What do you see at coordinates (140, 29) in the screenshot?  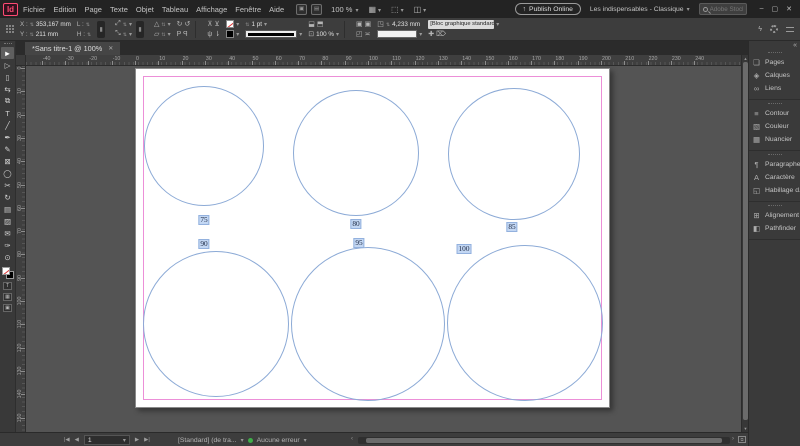 I see `constrain-scale-toggle: ▮` at bounding box center [140, 29].